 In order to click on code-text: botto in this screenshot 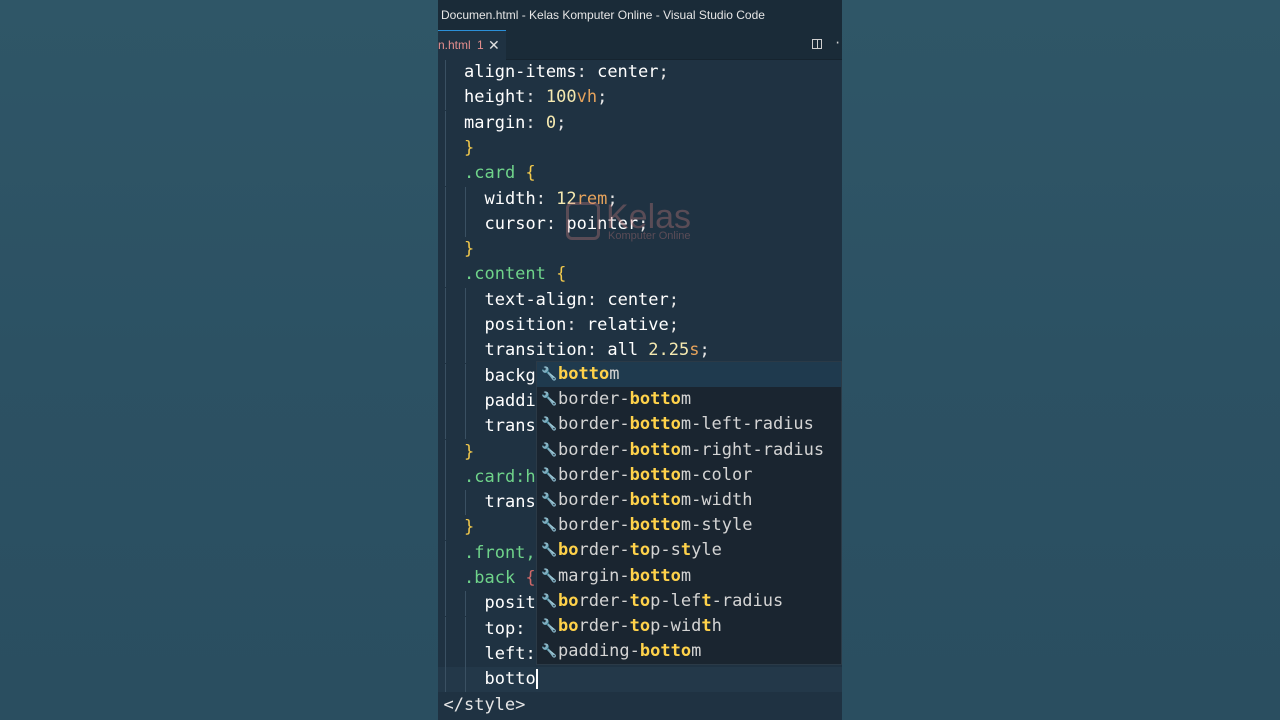, I will do `click(511, 679)`.